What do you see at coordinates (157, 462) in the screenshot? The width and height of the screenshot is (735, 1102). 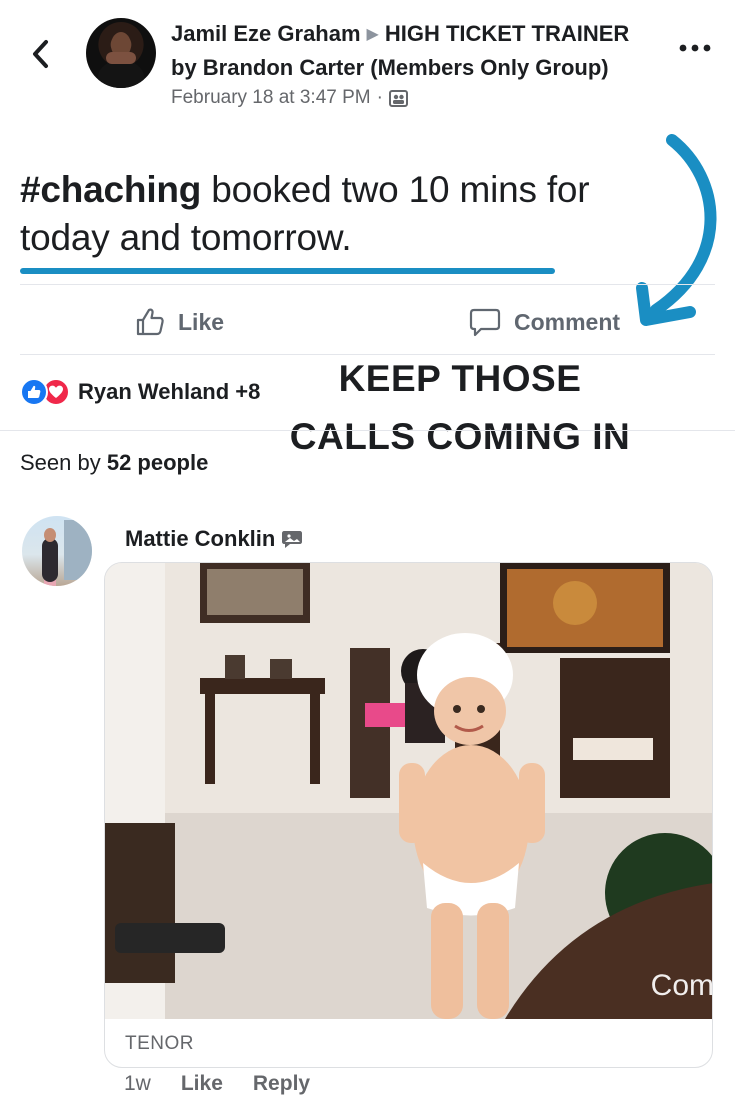 I see `seen-by-count: 52 people` at bounding box center [157, 462].